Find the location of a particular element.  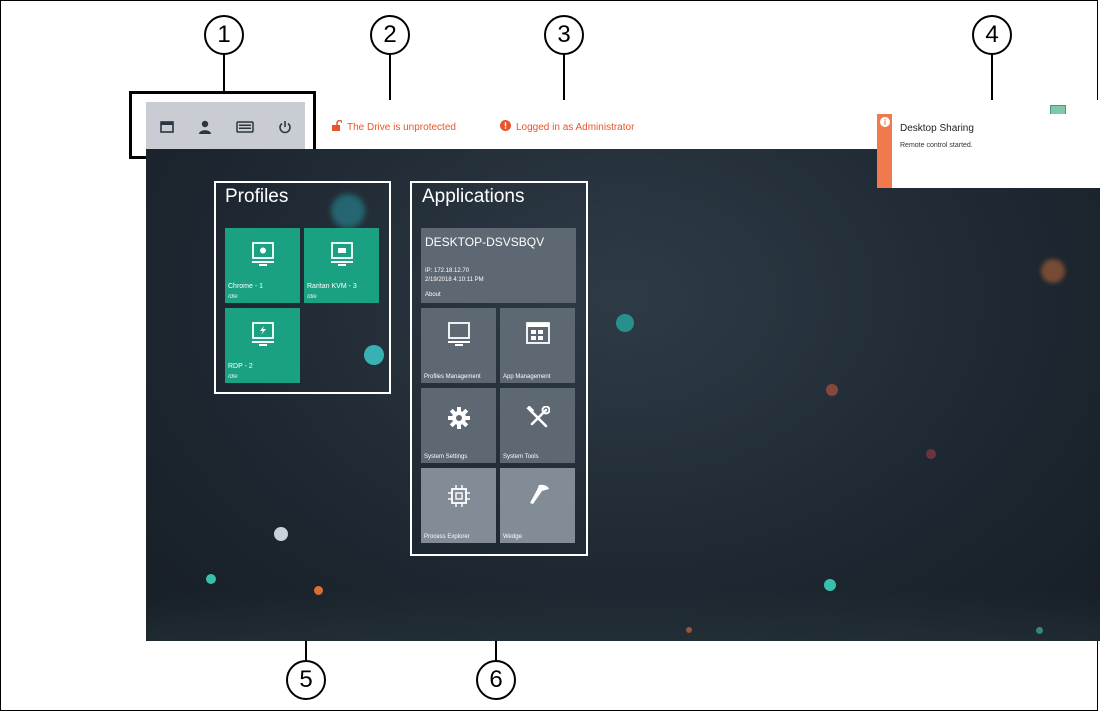

app-tile-app-management: App Management is located at coordinates (537, 345).